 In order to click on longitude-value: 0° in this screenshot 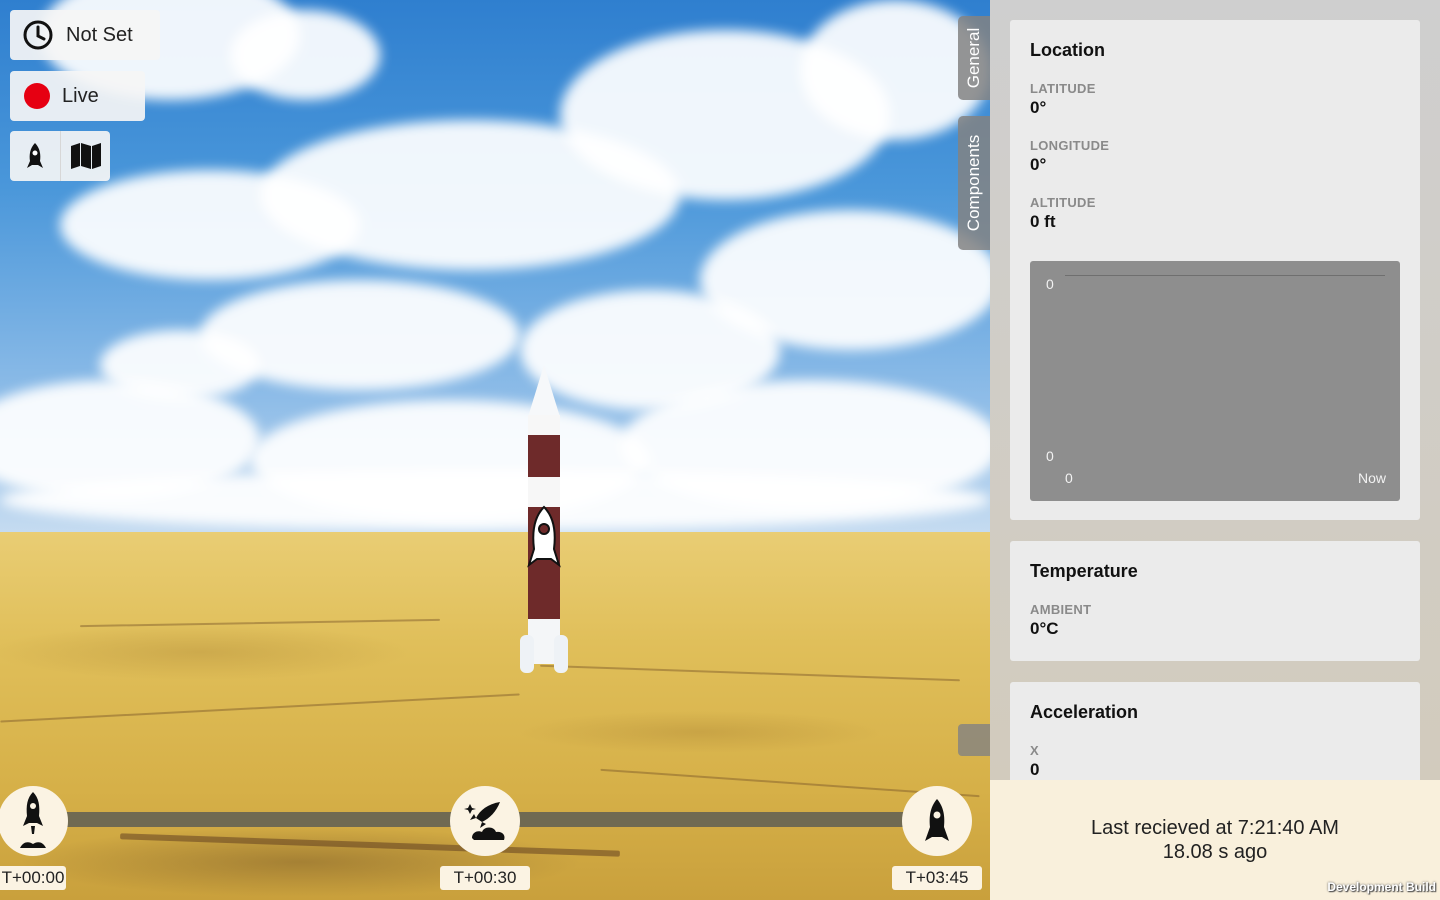, I will do `click(1038, 164)`.